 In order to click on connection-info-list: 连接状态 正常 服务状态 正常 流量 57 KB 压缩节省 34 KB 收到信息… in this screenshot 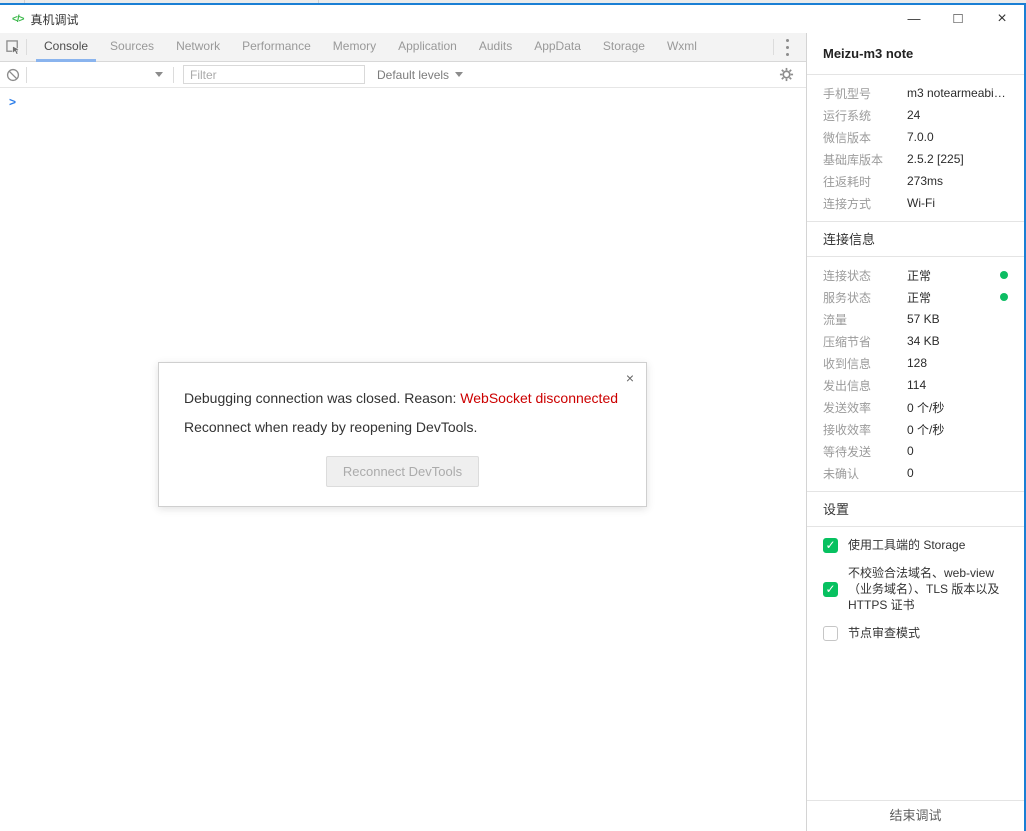, I will do `click(915, 374)`.